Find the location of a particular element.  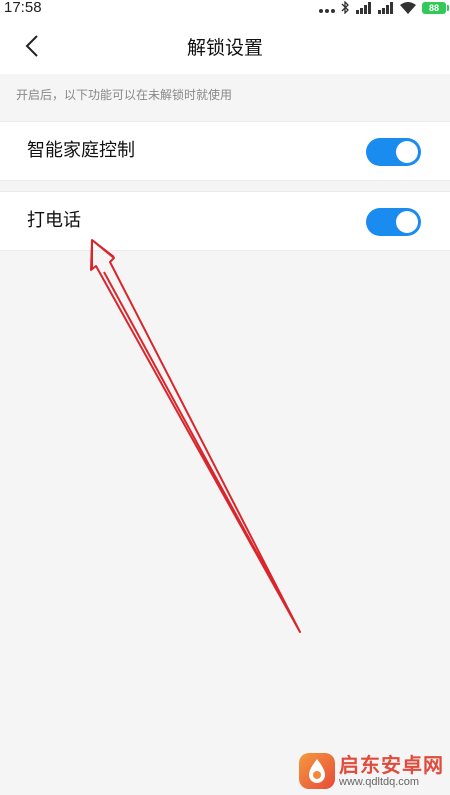

smart-home-toggle is located at coordinates (393, 152).